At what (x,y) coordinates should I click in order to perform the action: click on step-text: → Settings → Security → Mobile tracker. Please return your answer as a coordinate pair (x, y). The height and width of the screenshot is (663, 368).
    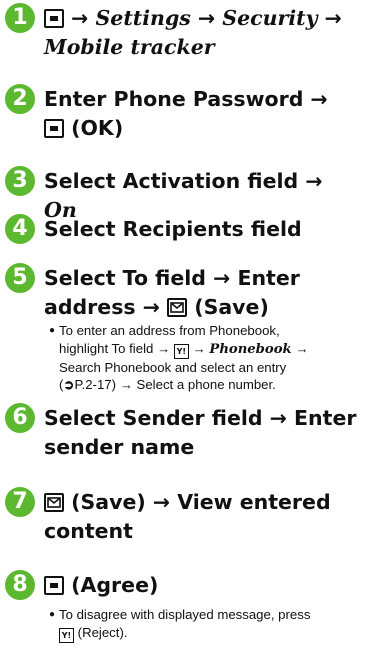
    Looking at the image, I should click on (202, 33).